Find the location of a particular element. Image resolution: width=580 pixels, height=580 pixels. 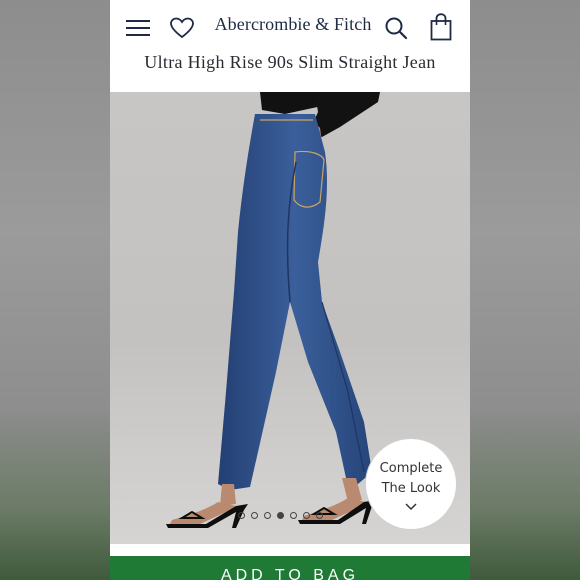

complete-the-look-button: Complete The Look is located at coordinates (411, 484).